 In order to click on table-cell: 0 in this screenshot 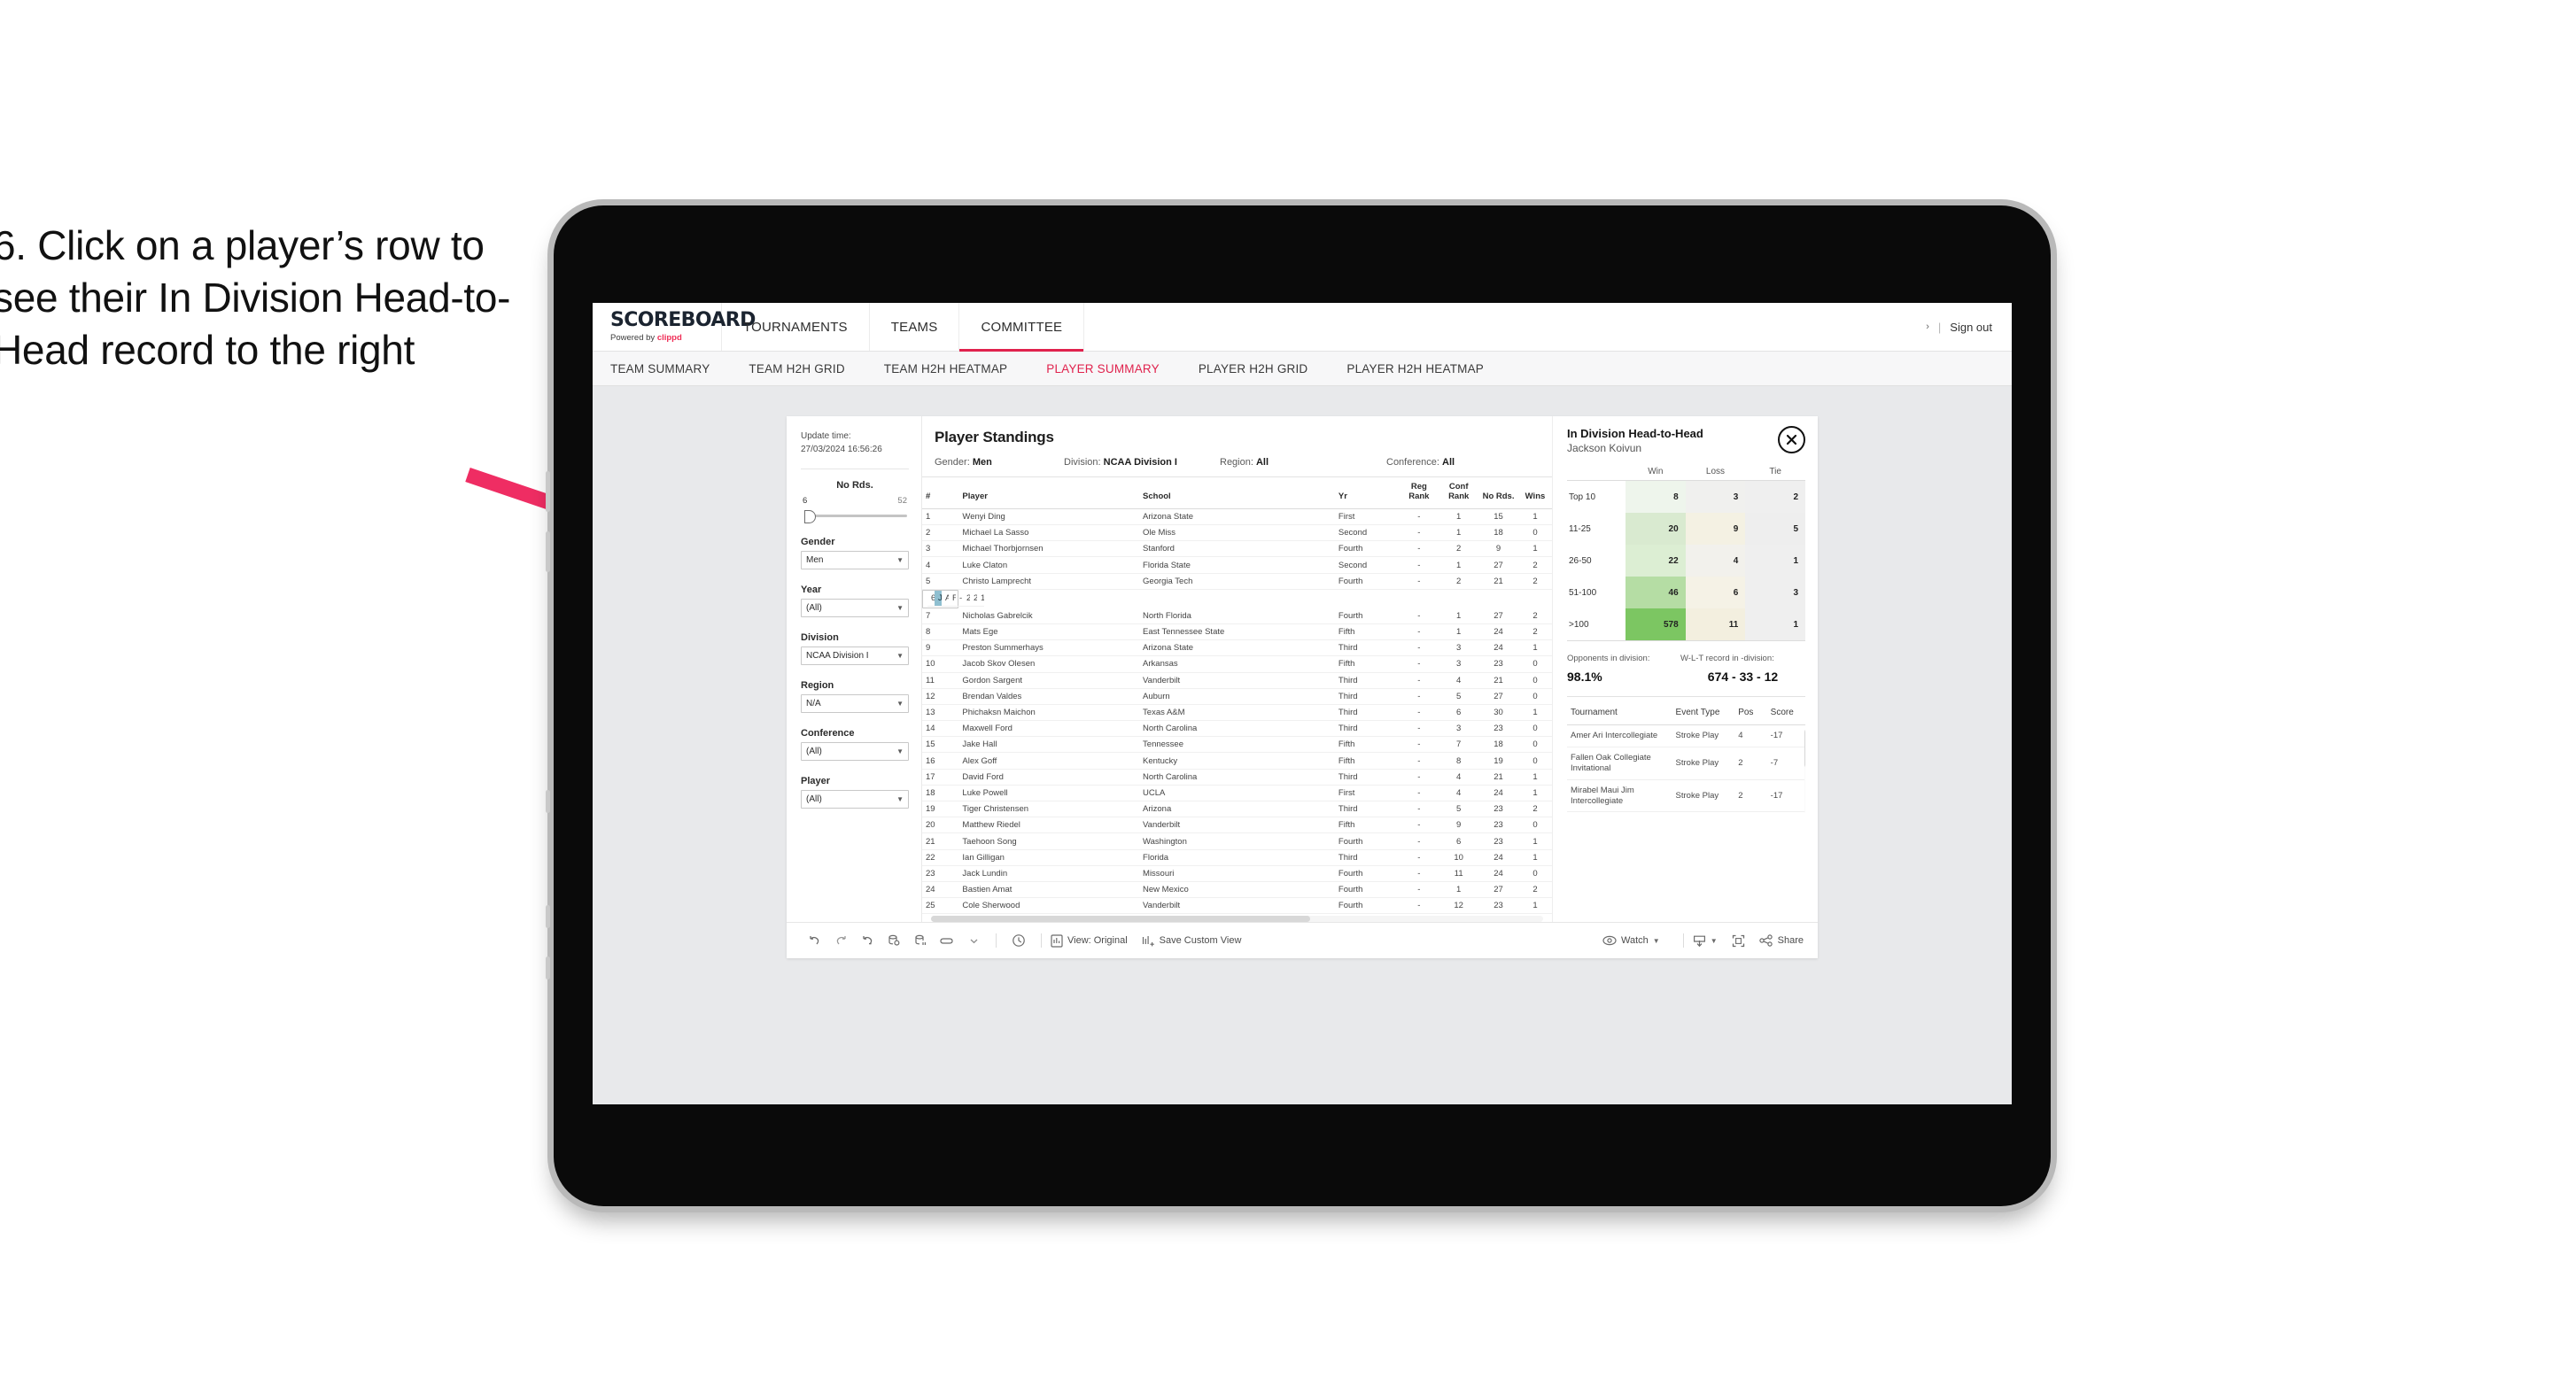, I will do `click(1534, 696)`.